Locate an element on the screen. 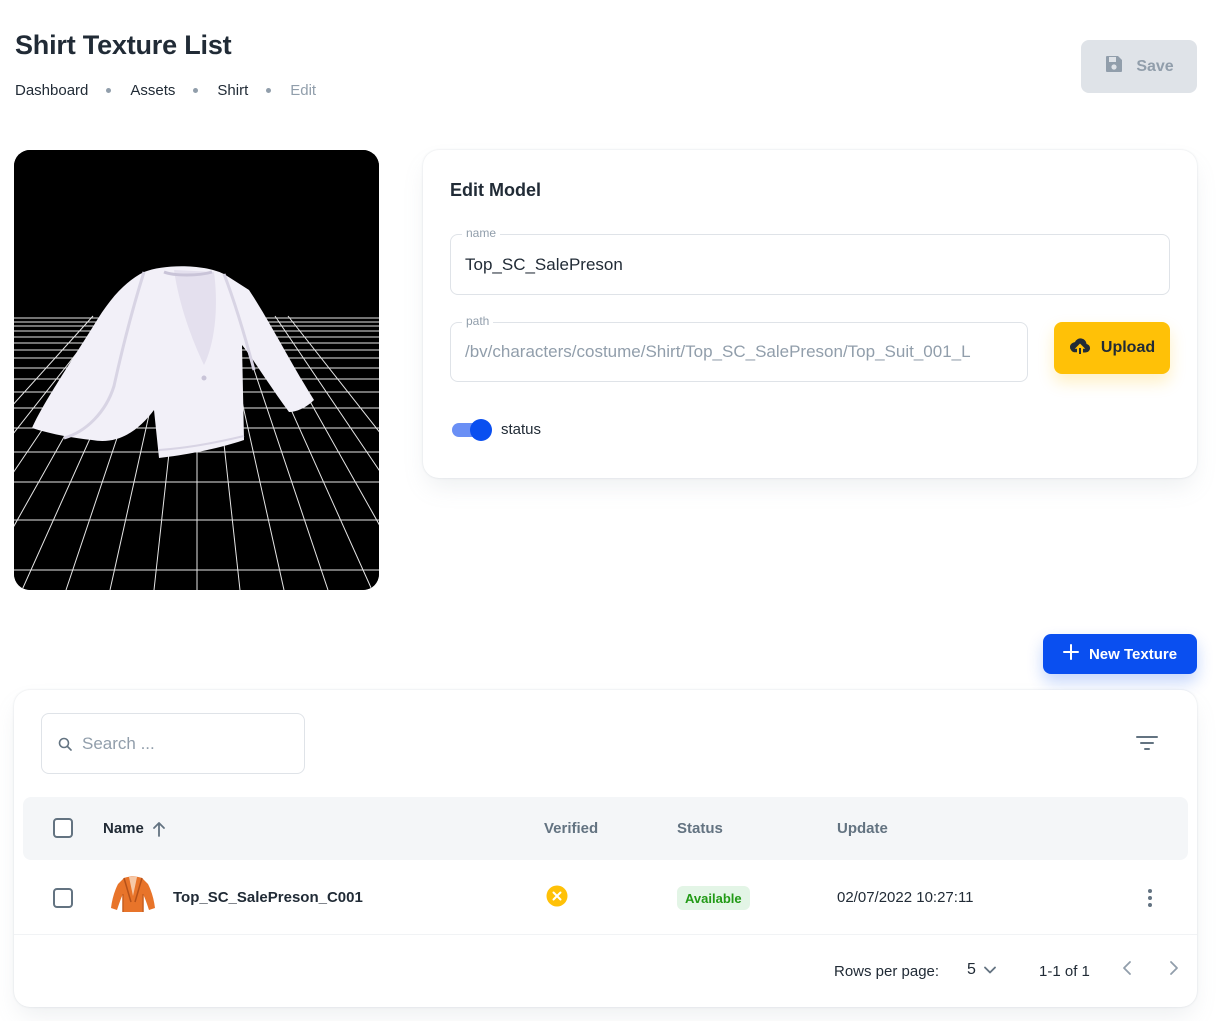 This screenshot has width=1223, height=1021. model-3d-viewer is located at coordinates (196, 370).